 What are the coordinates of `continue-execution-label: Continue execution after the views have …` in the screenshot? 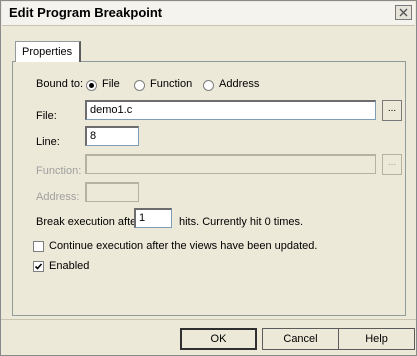 It's located at (183, 246).